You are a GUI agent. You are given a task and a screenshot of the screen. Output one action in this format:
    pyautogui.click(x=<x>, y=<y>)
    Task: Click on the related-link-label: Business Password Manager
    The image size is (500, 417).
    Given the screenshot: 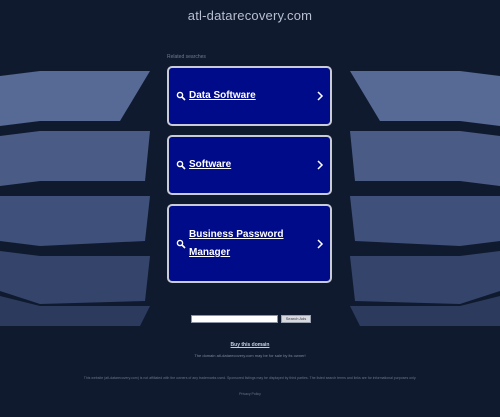 What is the action you would take?
    pyautogui.click(x=236, y=243)
    